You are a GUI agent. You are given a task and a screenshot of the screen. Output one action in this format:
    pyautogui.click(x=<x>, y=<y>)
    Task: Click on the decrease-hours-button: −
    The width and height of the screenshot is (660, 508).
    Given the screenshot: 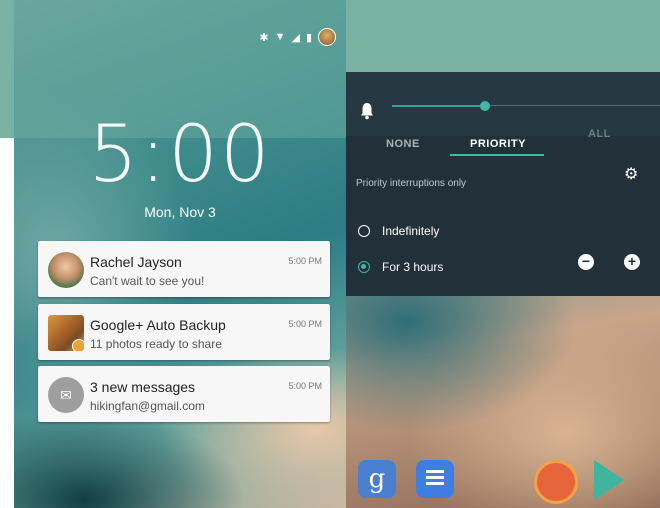 What is the action you would take?
    pyautogui.click(x=586, y=262)
    